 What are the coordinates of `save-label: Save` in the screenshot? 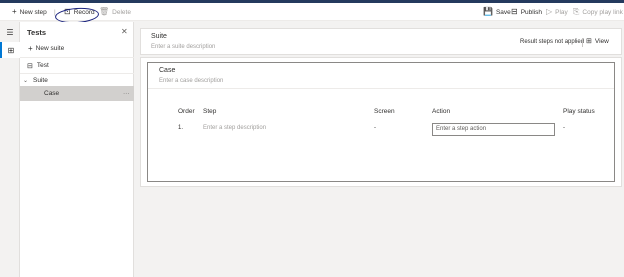 It's located at (503, 12).